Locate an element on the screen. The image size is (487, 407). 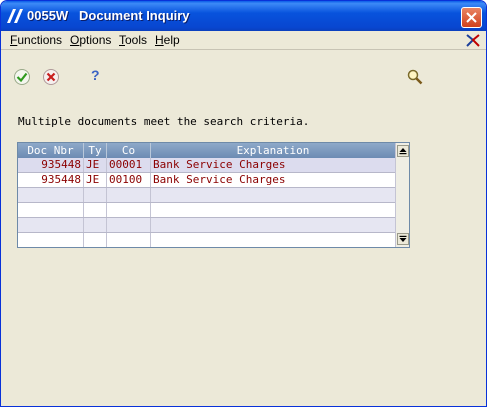
jde-app-icon is located at coordinates (15, 16).